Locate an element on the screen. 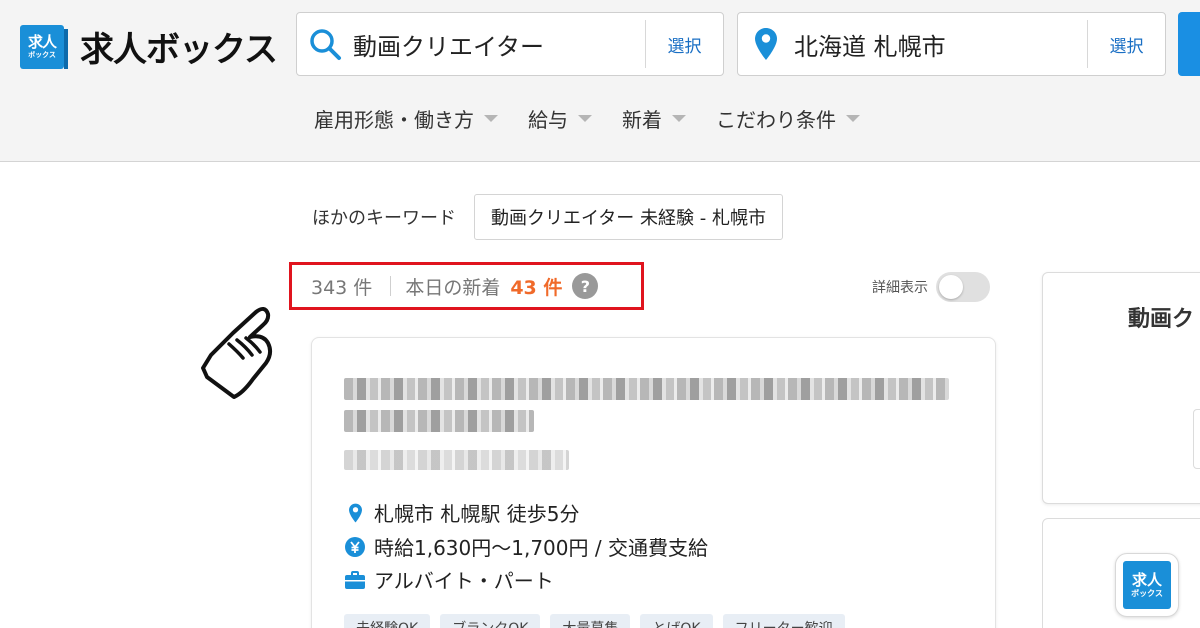 Image resolution: width=1200 pixels, height=628 pixels. filter-employment-type: 雇用形態・働き方 is located at coordinates (406, 118).